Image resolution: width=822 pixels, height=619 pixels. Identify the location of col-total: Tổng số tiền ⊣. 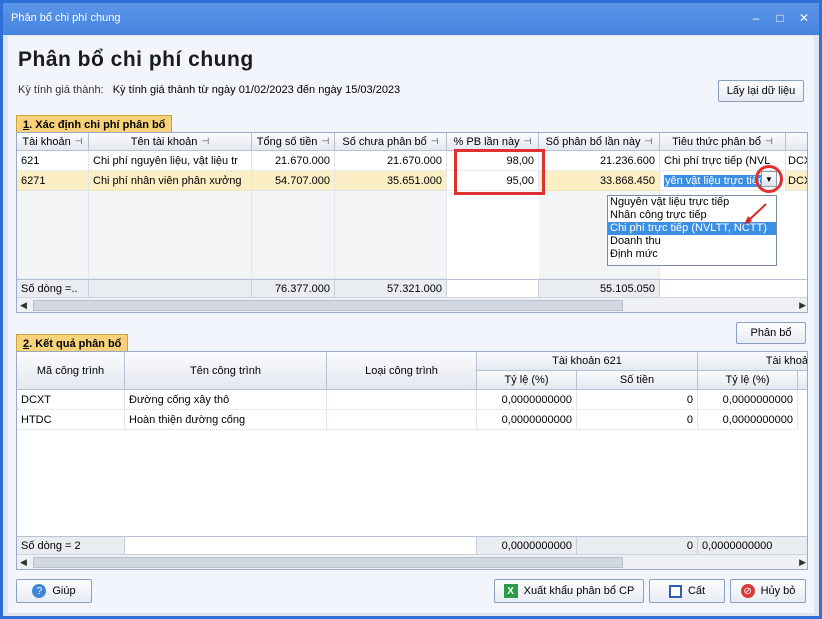
(293, 142).